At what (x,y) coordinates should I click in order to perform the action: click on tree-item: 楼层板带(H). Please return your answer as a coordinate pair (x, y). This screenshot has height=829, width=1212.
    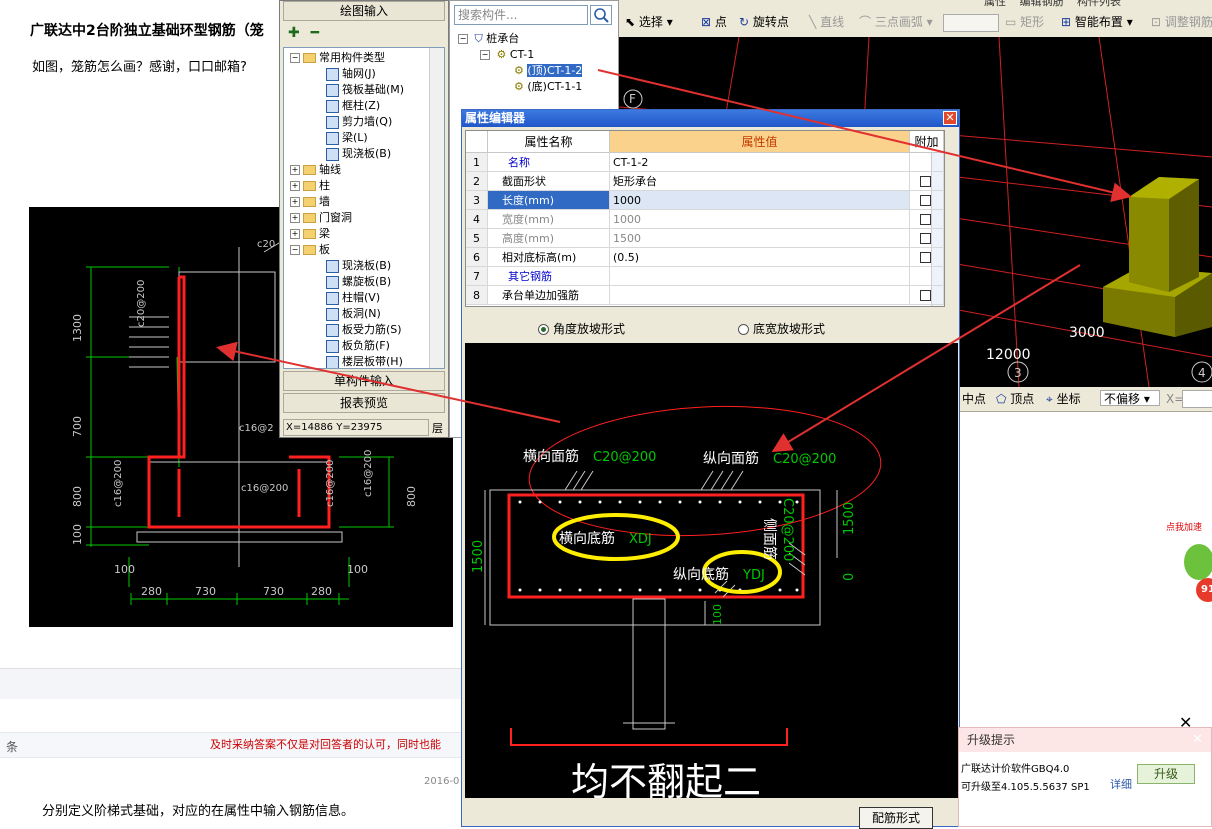
    Looking at the image, I should click on (364, 361).